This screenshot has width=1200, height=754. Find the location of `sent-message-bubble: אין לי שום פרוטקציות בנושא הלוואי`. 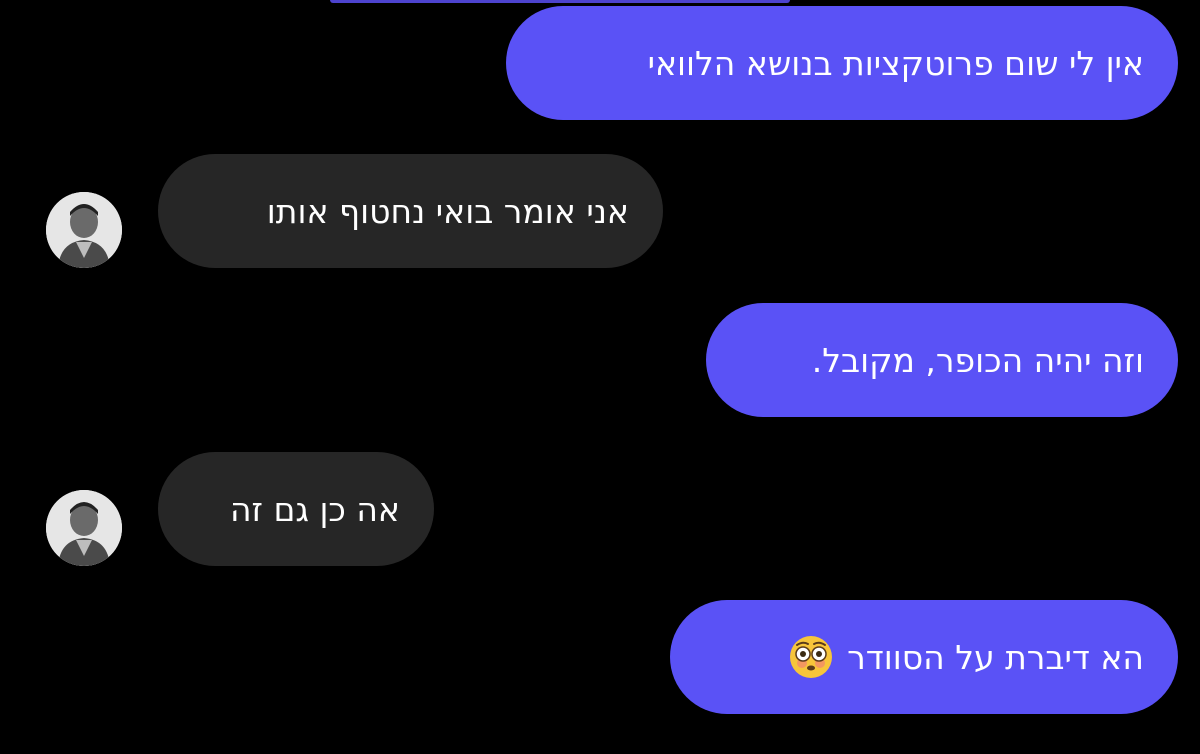

sent-message-bubble: אין לי שום פרוטקציות בנושא הלוואי is located at coordinates (842, 63).